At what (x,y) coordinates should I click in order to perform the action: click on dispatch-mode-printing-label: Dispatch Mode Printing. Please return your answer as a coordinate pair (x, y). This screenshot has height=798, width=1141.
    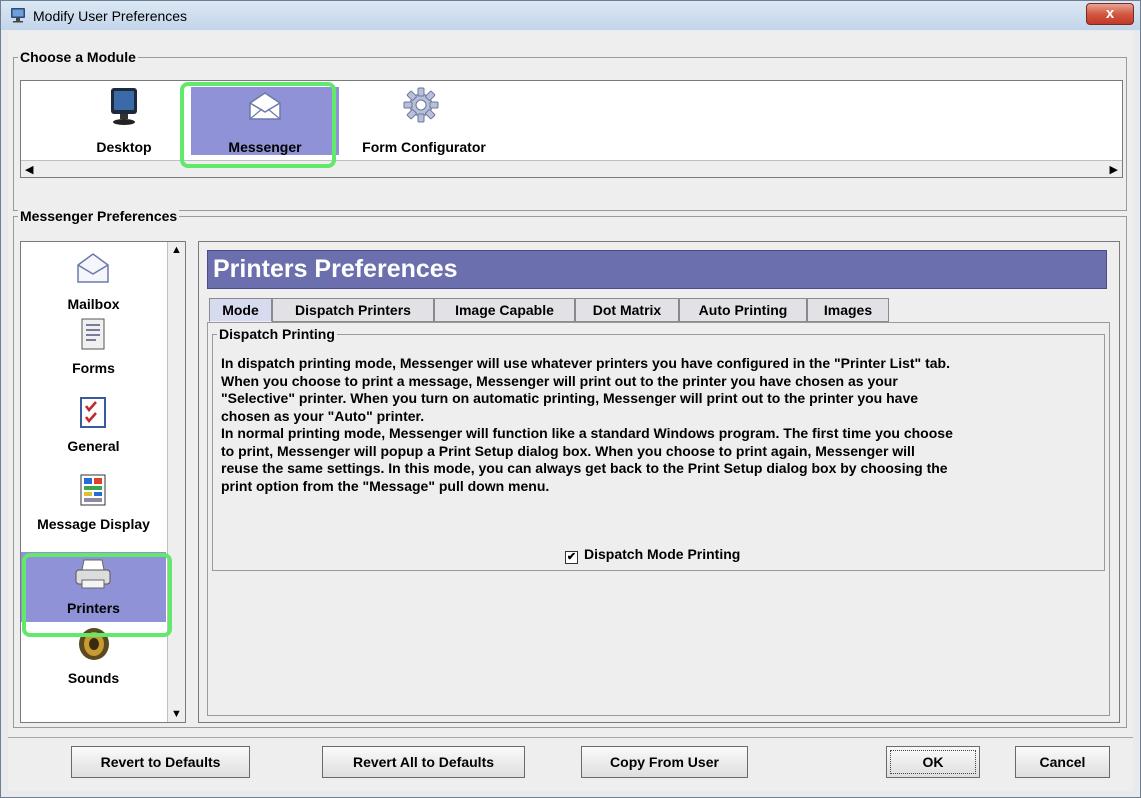
    Looking at the image, I should click on (662, 554).